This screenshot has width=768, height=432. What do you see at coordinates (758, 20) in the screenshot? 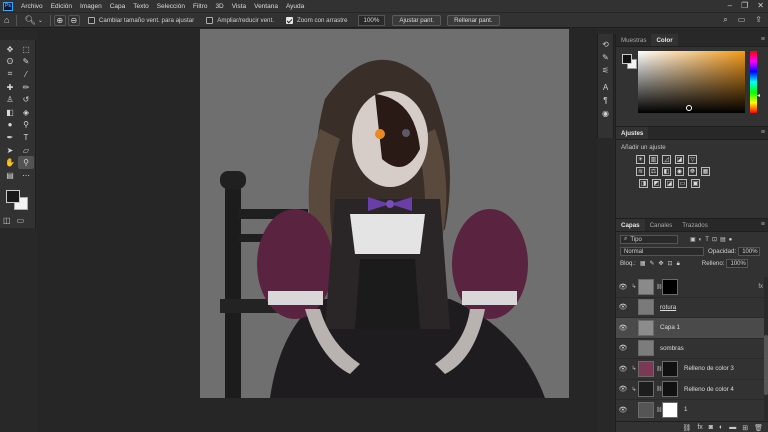
I see `share-icon: ⇪` at bounding box center [758, 20].